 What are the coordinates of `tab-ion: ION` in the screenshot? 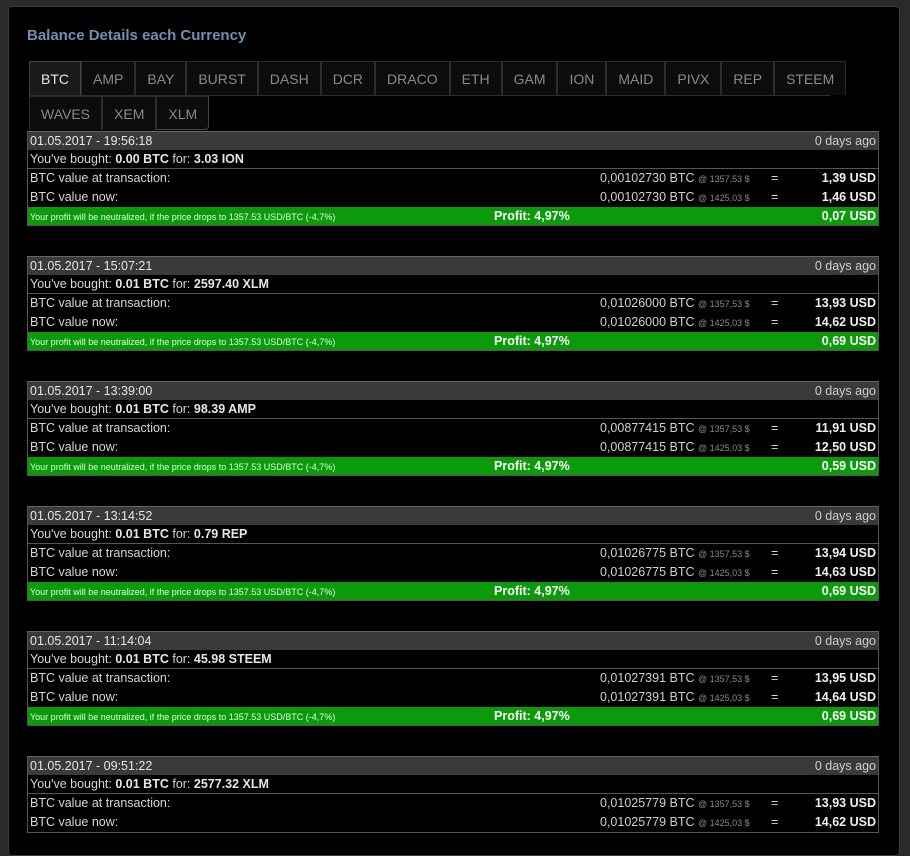 It's located at (582, 78).